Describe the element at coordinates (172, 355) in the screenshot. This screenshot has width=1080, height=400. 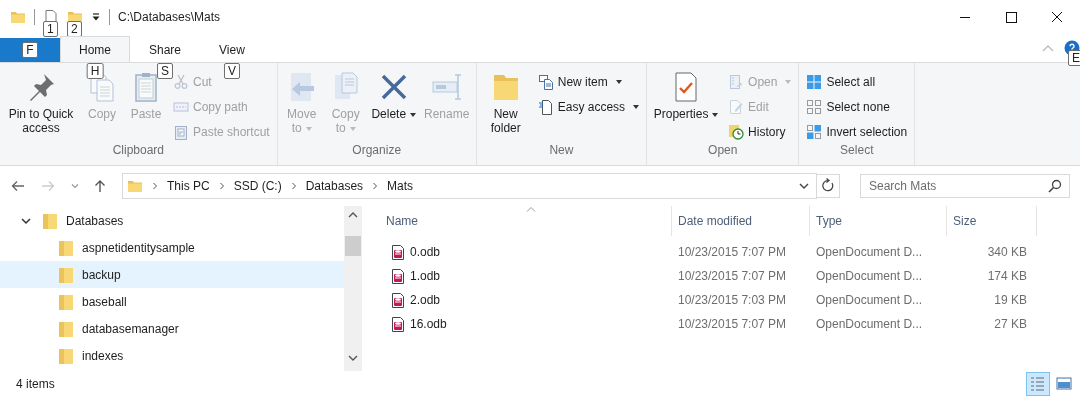
I see `tree-item: indexes` at that location.